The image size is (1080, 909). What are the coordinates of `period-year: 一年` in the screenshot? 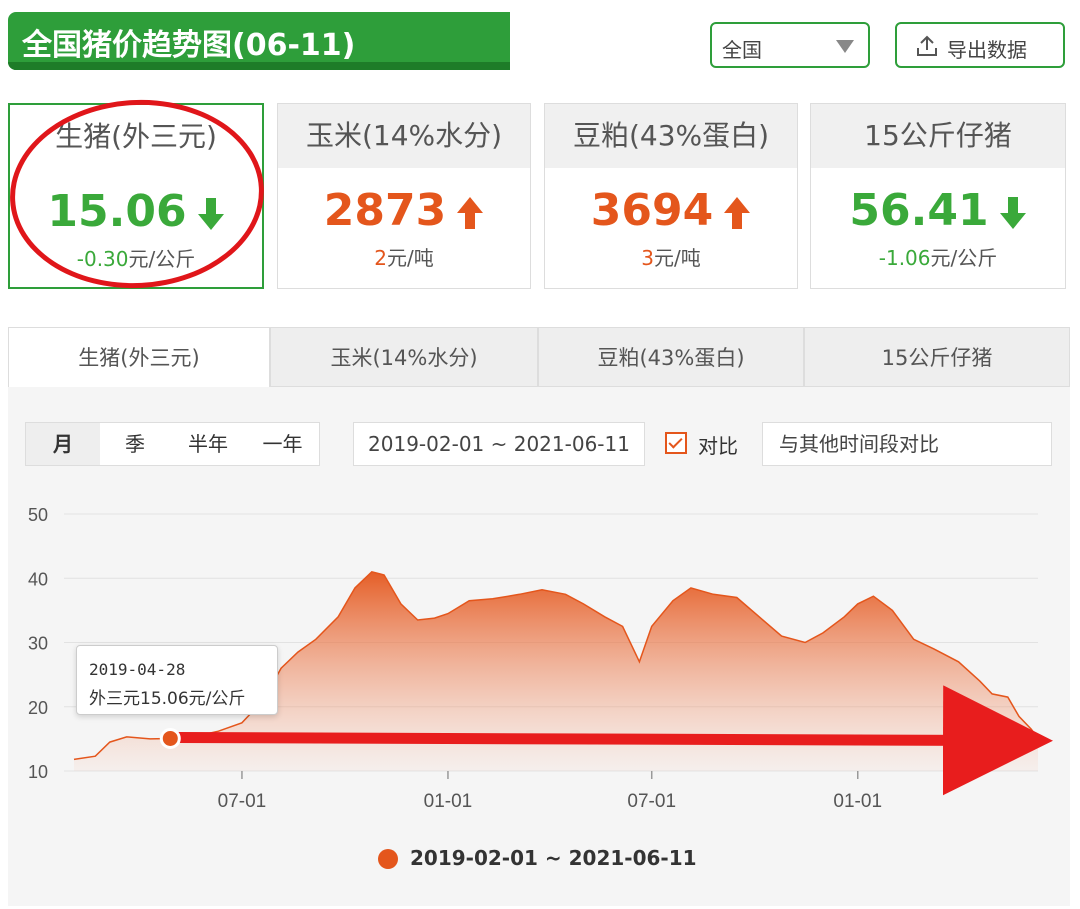 It's located at (282, 444).